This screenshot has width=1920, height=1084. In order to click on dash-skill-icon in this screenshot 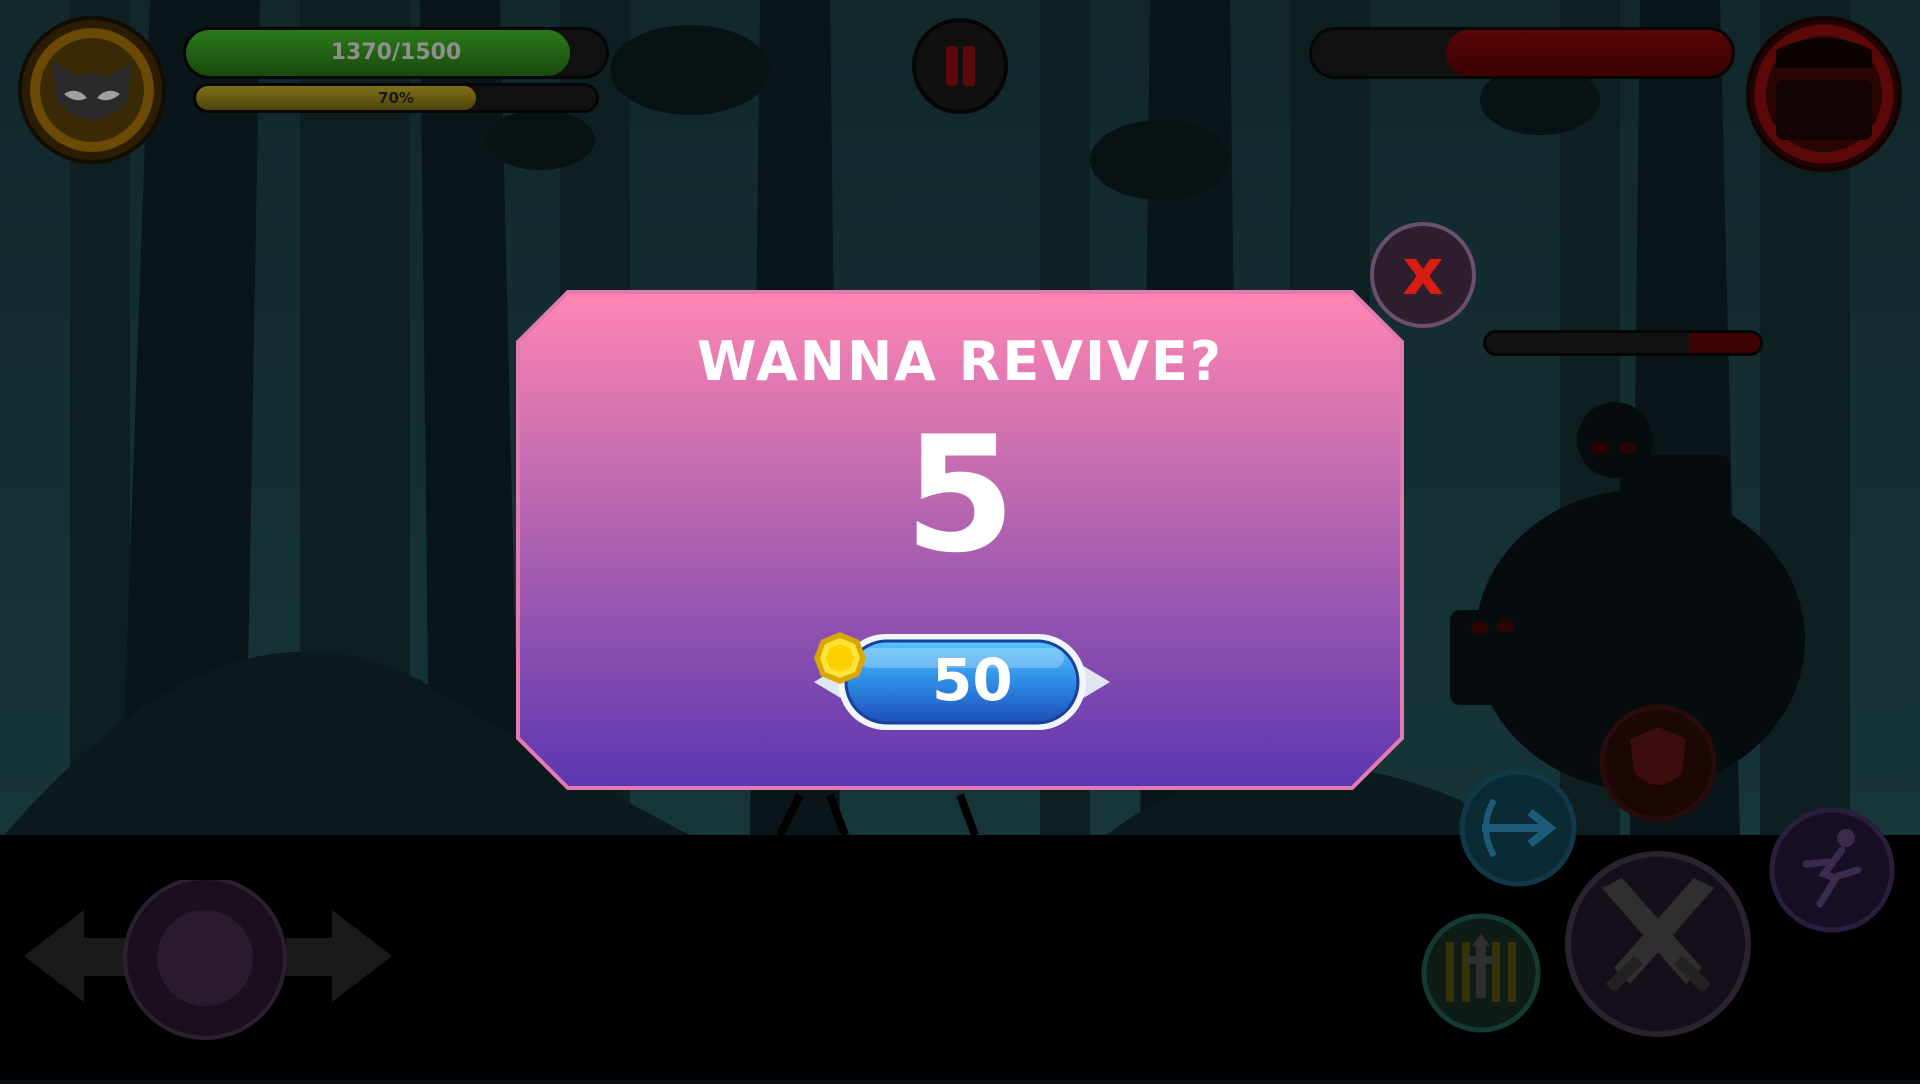, I will do `click(1518, 828)`.